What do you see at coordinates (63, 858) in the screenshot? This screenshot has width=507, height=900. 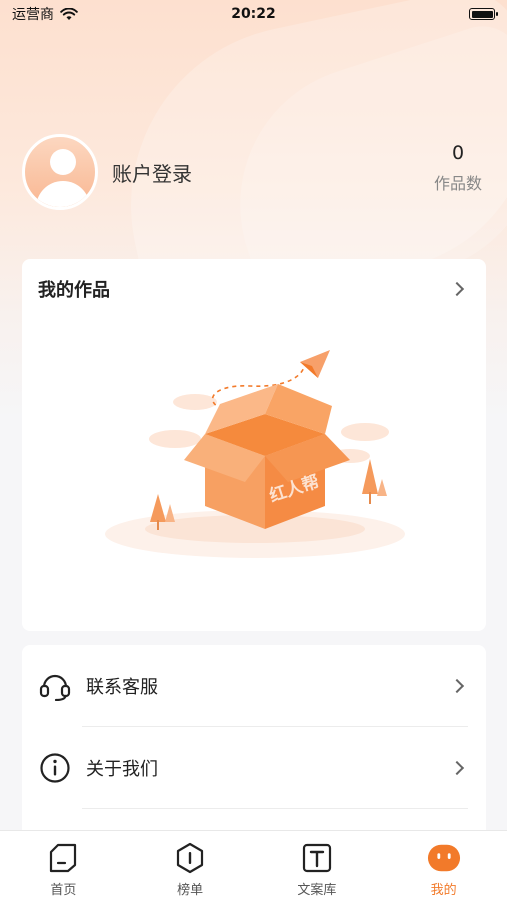 I see `home-icon` at bounding box center [63, 858].